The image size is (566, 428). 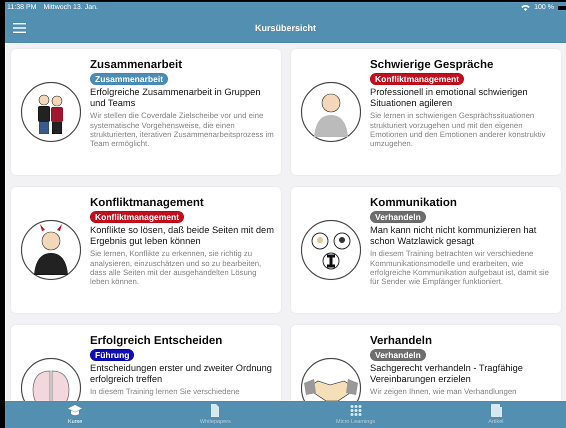 I want to click on course-title: Zusammenarbeit, so click(x=136, y=65).